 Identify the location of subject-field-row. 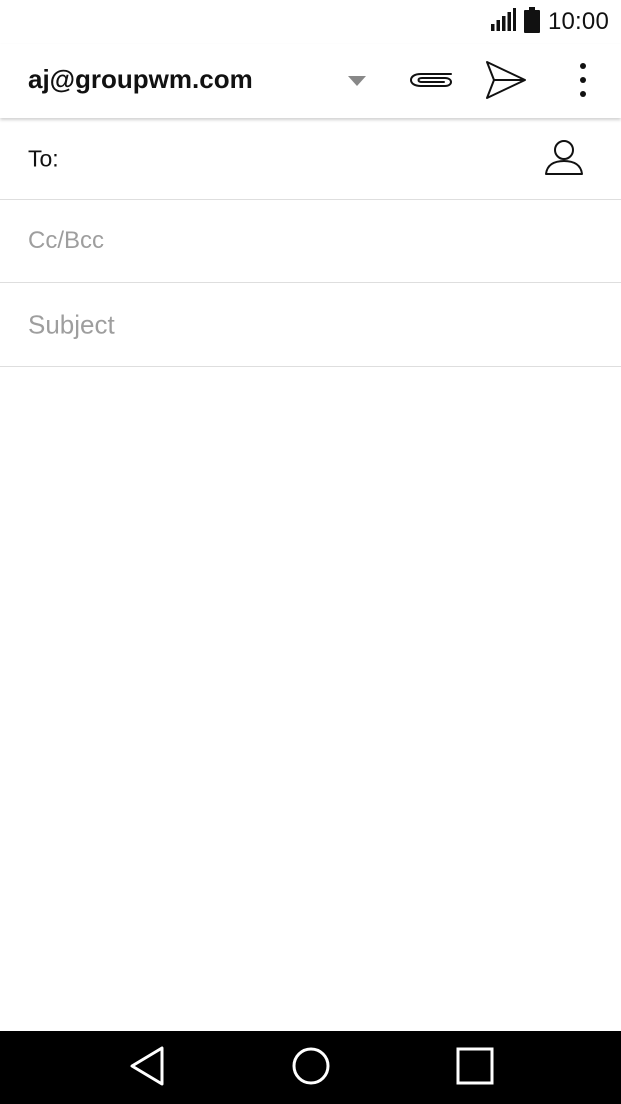
(310, 325).